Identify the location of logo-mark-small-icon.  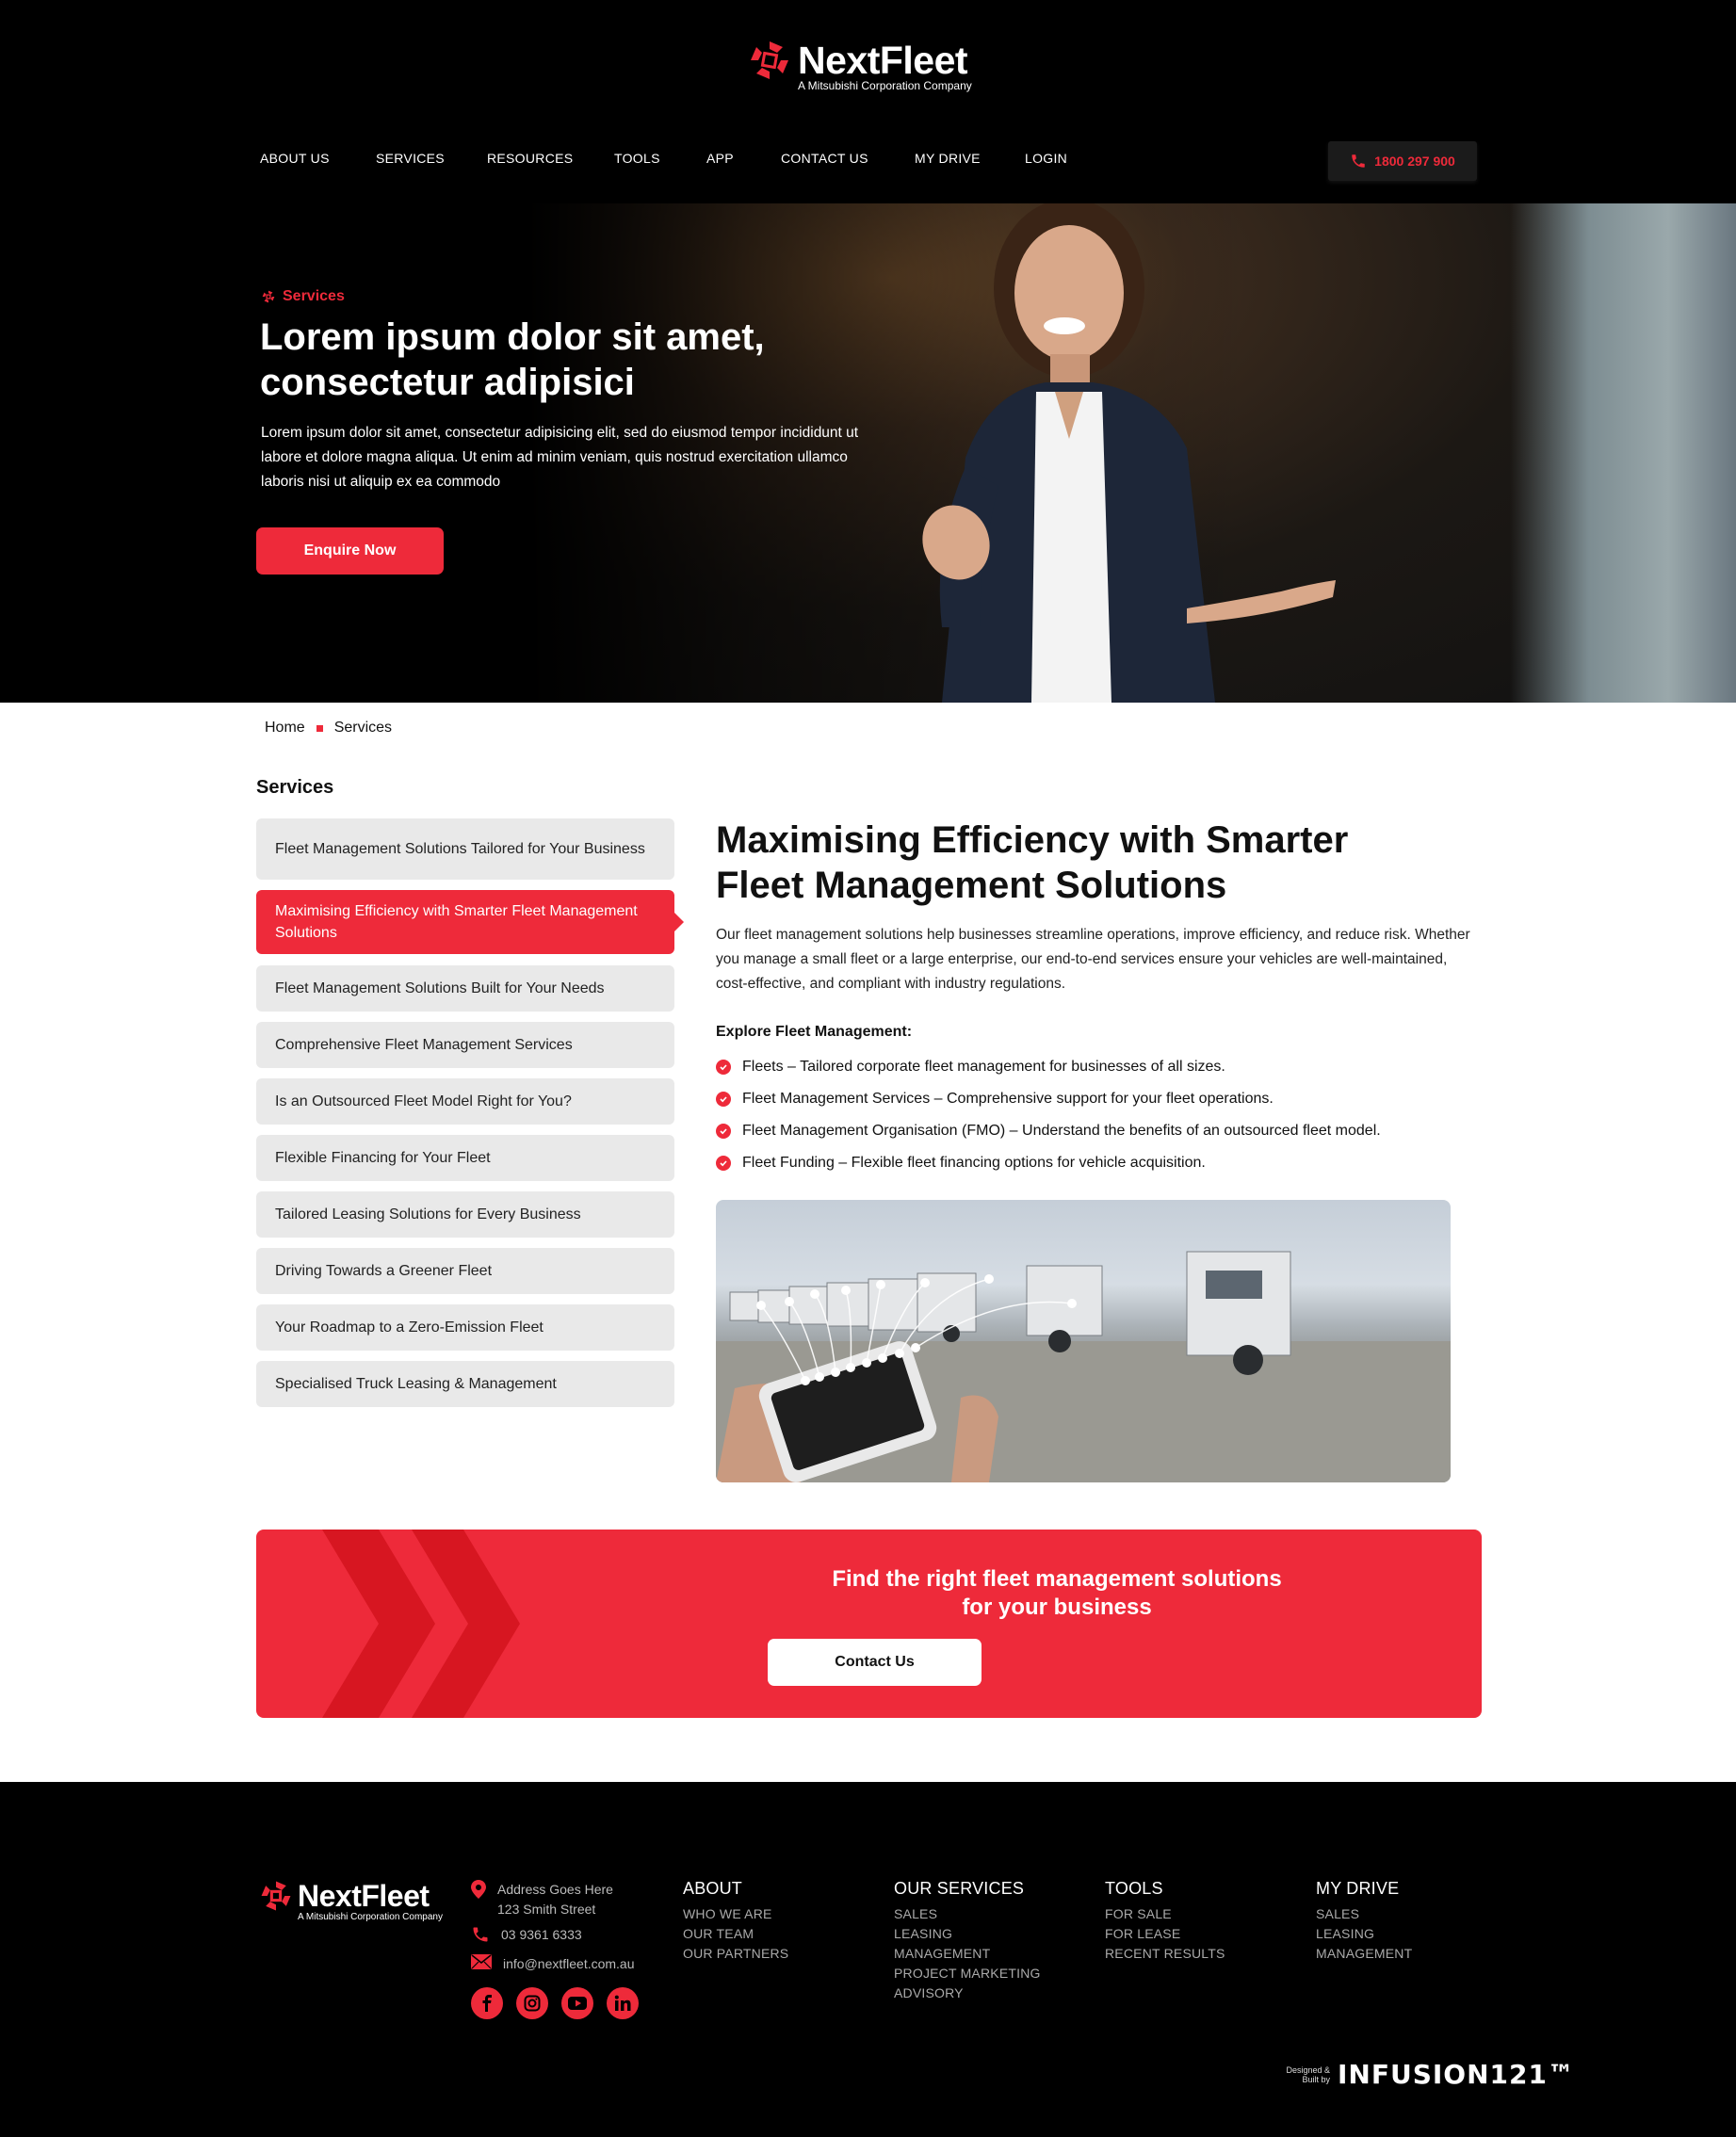
(268, 296).